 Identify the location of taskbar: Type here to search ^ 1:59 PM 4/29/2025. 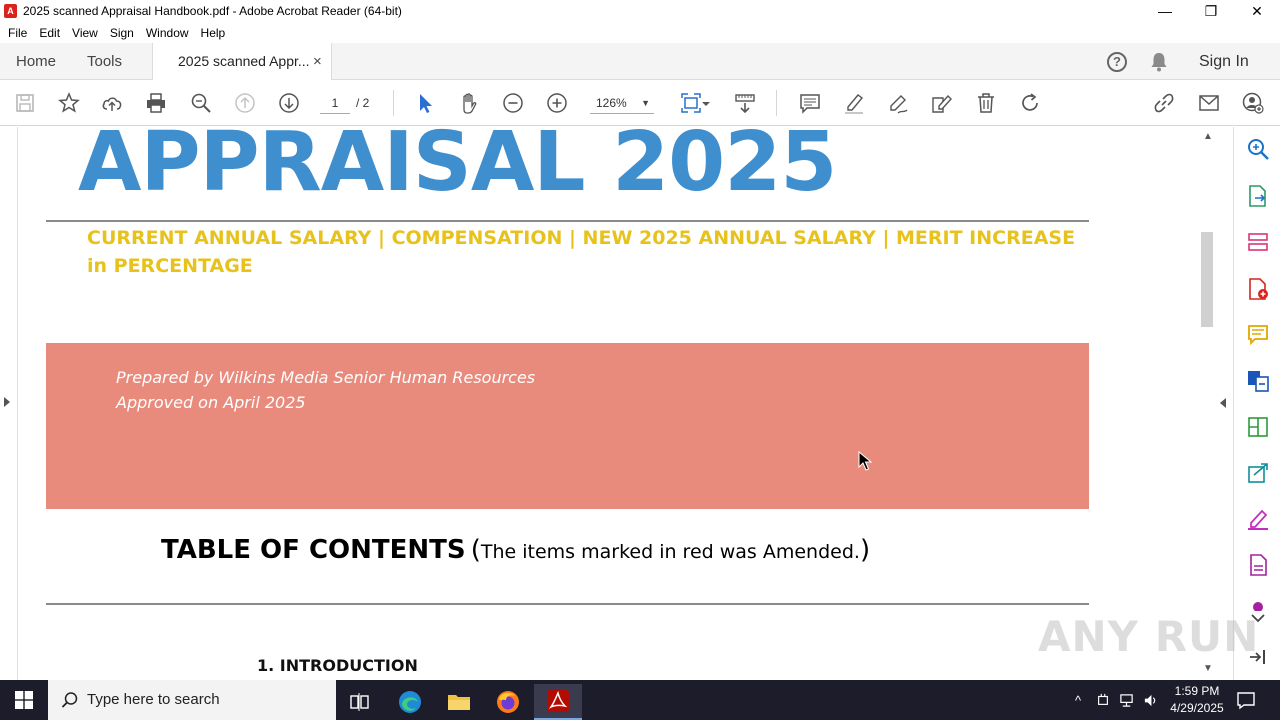
(640, 700).